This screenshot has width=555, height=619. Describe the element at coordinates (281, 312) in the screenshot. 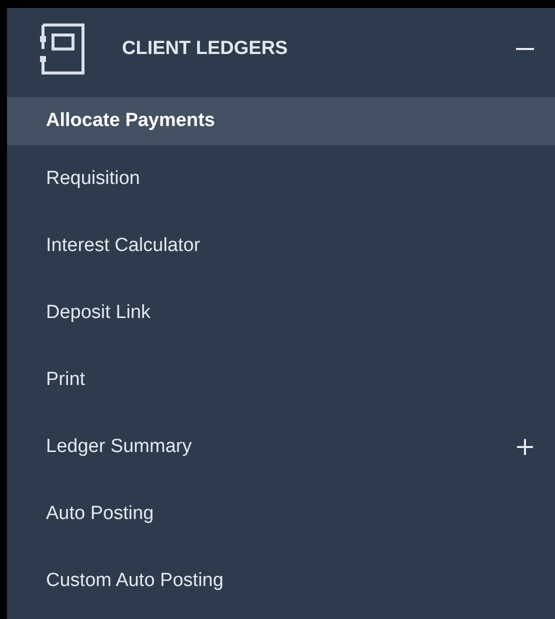

I see `menu-item: Deposit Link` at that location.